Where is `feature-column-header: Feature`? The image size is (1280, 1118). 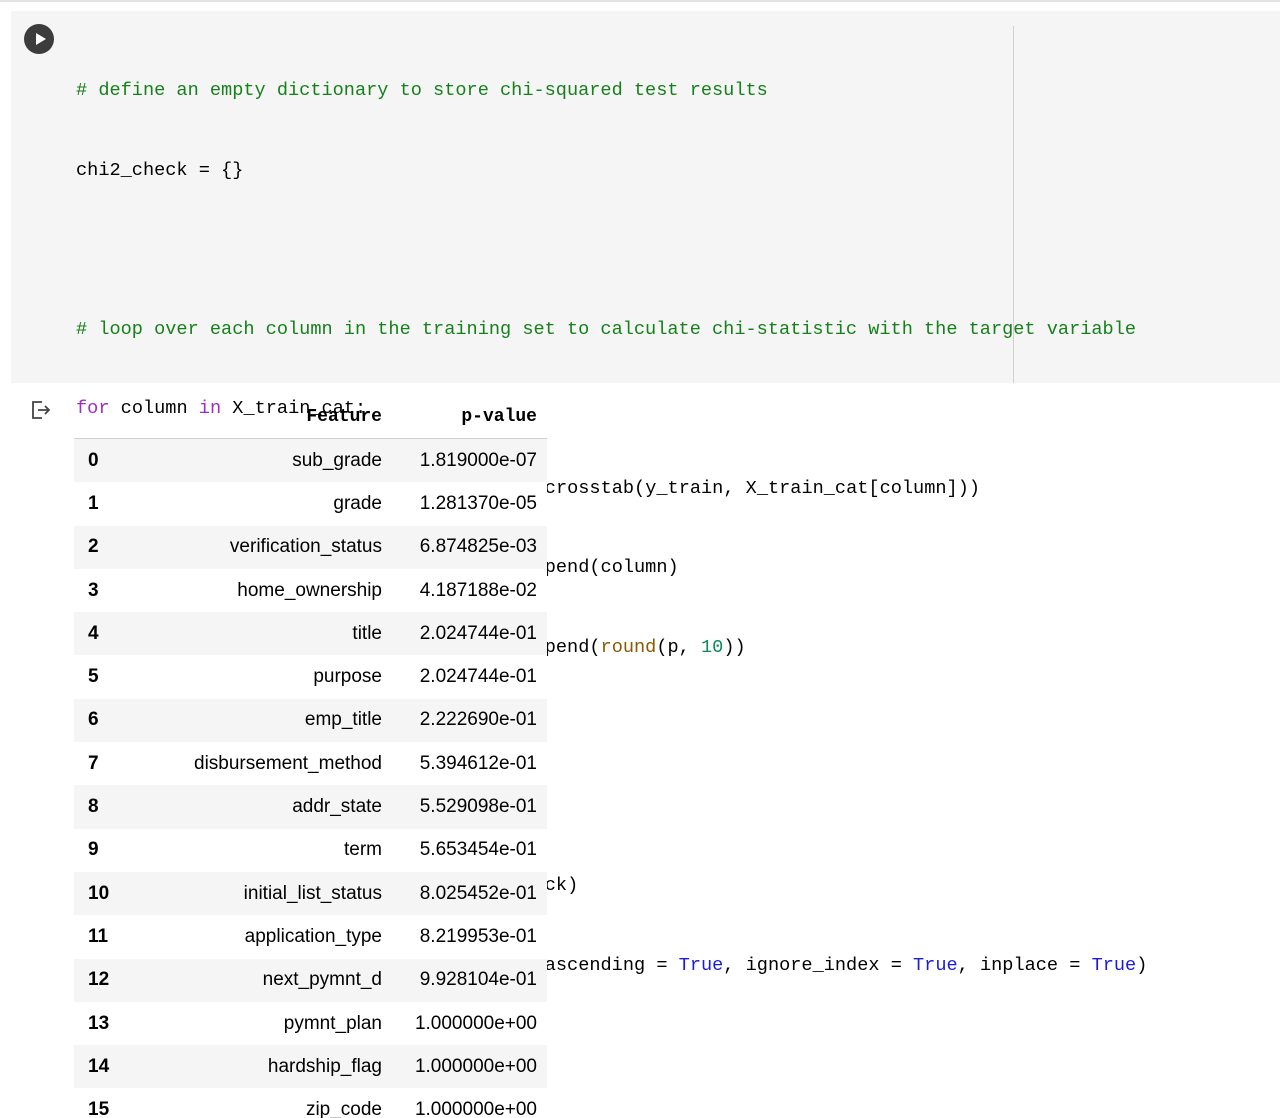 feature-column-header: Feature is located at coordinates (270, 417).